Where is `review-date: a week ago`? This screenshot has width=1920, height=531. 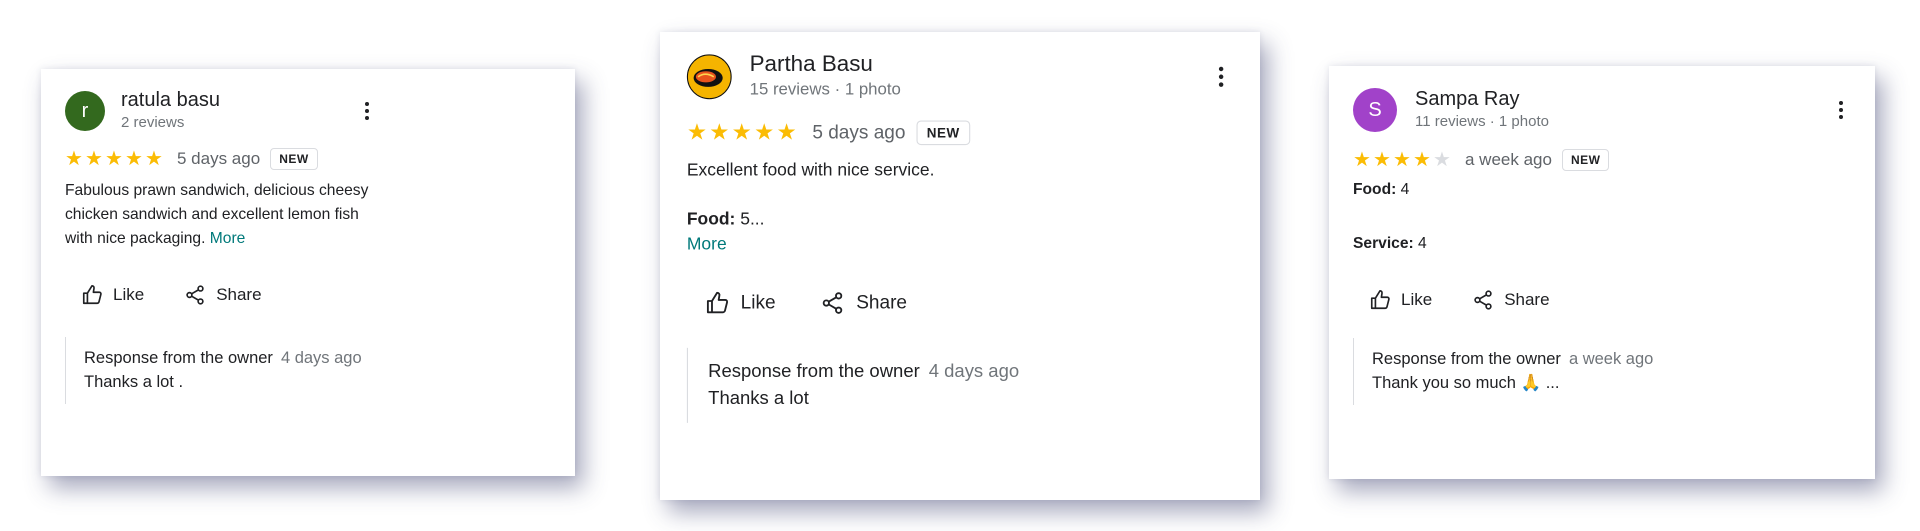
review-date: a week ago is located at coordinates (1508, 159).